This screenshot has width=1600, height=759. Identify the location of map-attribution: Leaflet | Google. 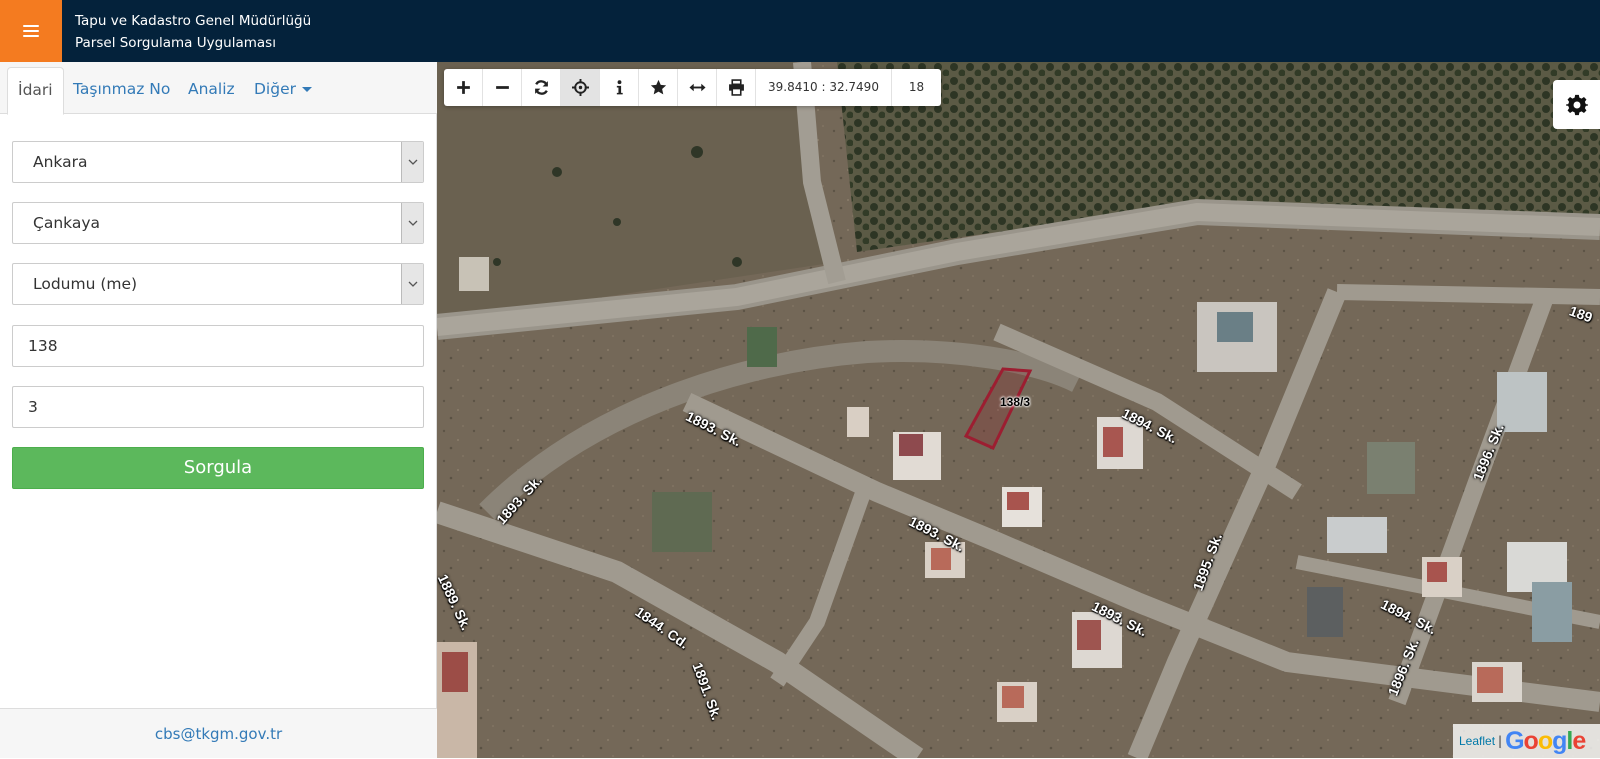
(1526, 741).